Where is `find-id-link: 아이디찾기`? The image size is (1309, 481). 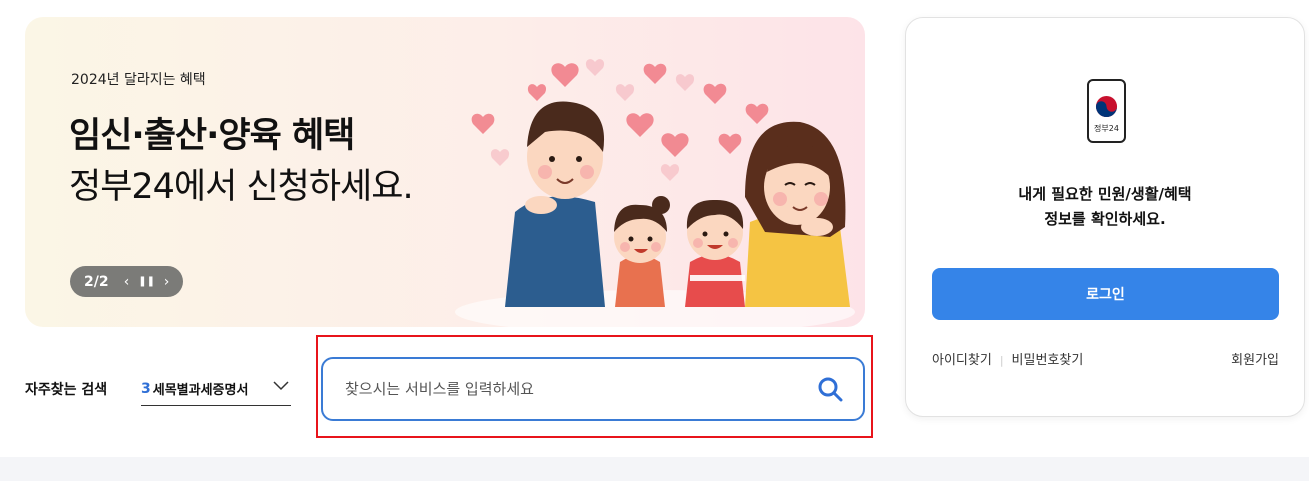 find-id-link: 아이디찾기 is located at coordinates (962, 360).